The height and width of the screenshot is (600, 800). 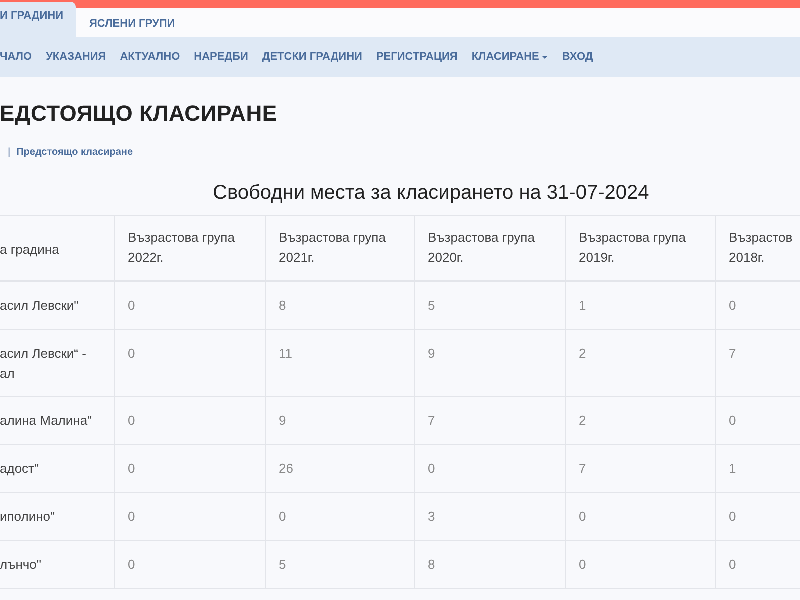 I want to click on table-cell: асил Левски", so click(x=57, y=306).